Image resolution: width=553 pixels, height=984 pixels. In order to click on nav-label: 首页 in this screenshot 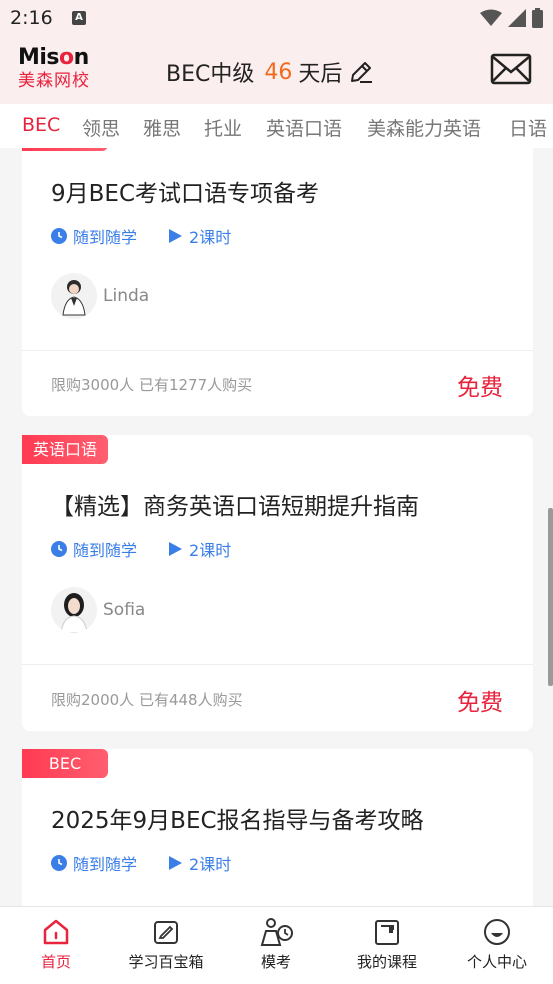, I will do `click(55, 962)`.